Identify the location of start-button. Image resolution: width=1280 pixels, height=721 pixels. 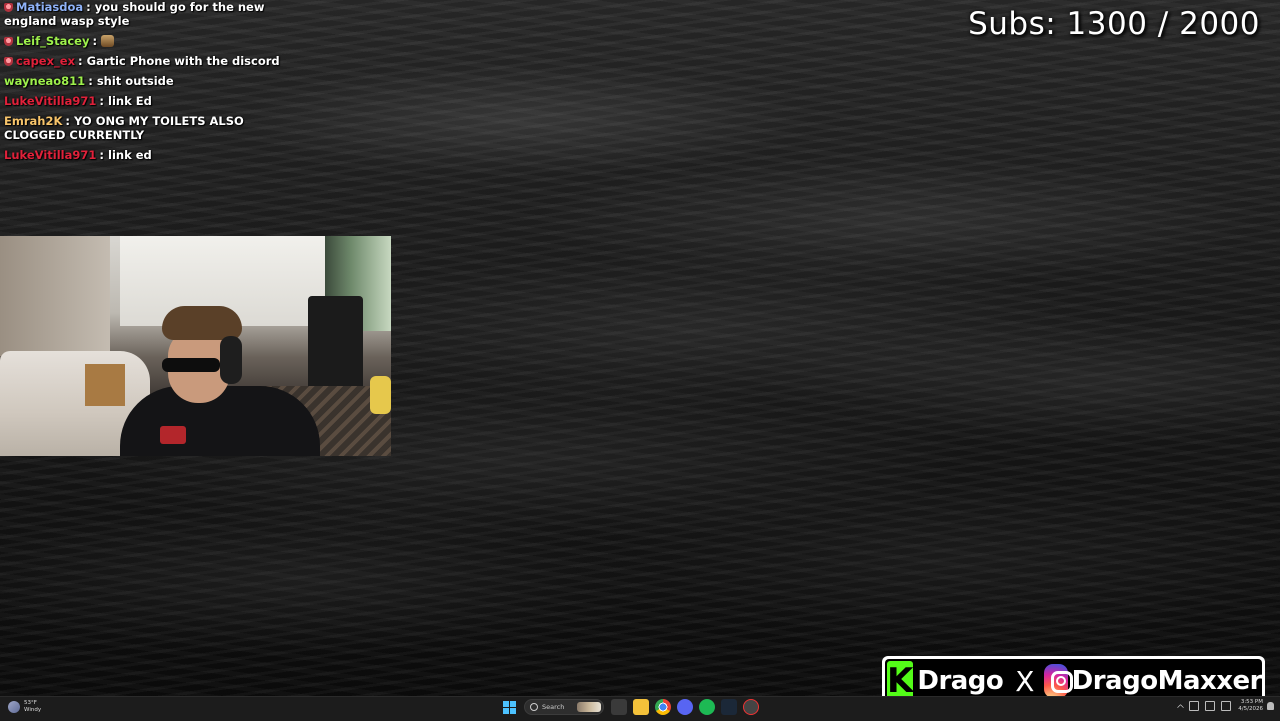
(509, 707).